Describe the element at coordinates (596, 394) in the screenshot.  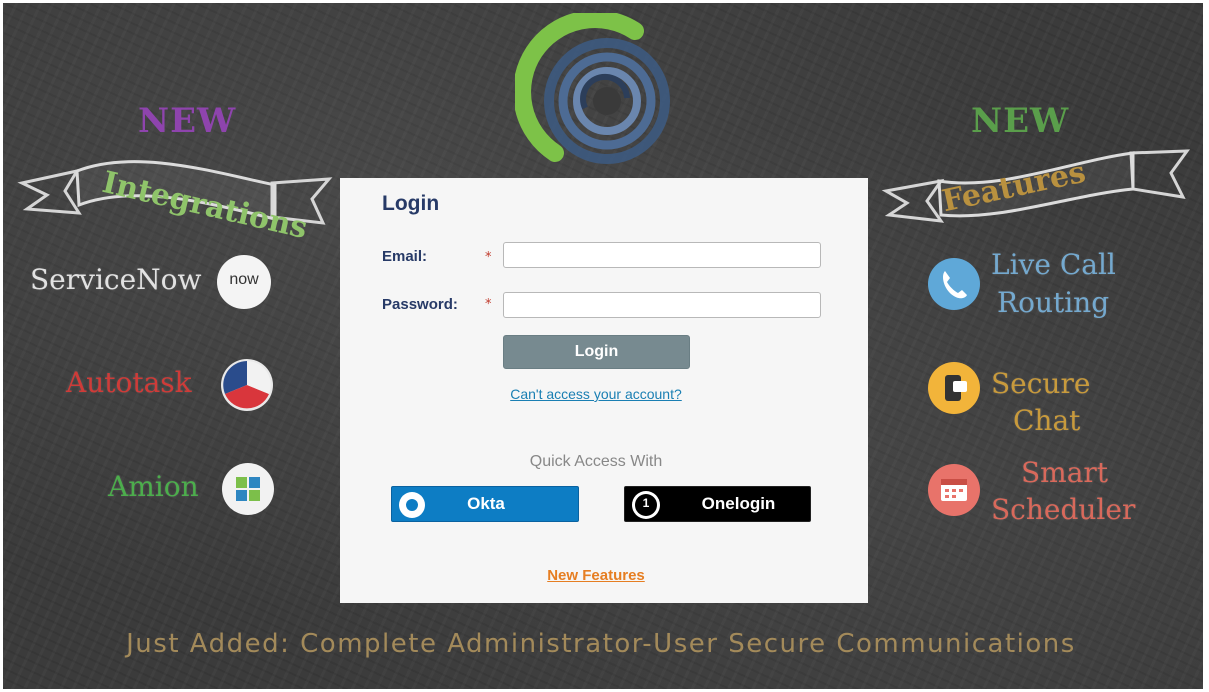
I see `cant-access-account-link: Can't access your account?` at that location.